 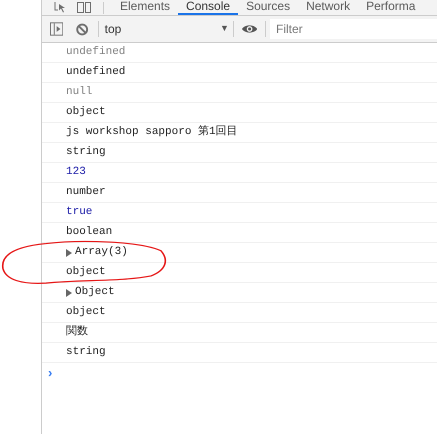 I want to click on tab: Network, so click(x=328, y=7).